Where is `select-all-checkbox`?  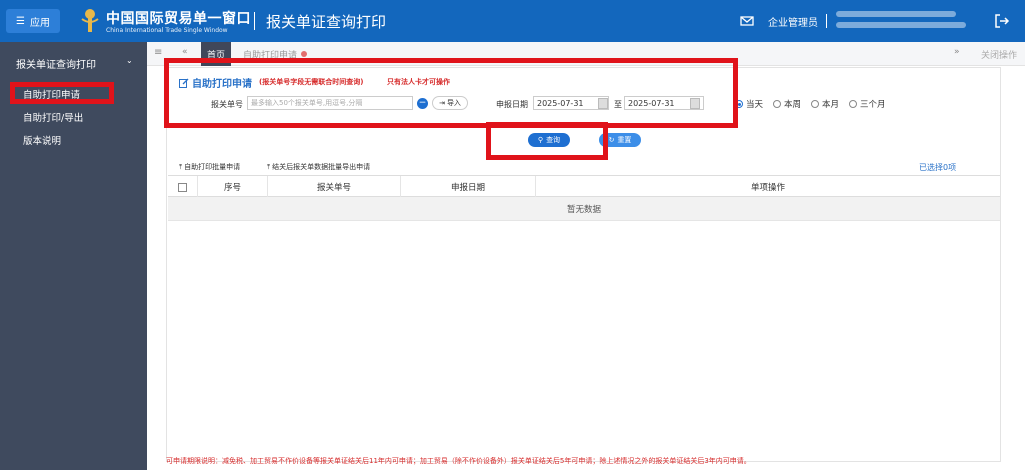 select-all-checkbox is located at coordinates (182, 187).